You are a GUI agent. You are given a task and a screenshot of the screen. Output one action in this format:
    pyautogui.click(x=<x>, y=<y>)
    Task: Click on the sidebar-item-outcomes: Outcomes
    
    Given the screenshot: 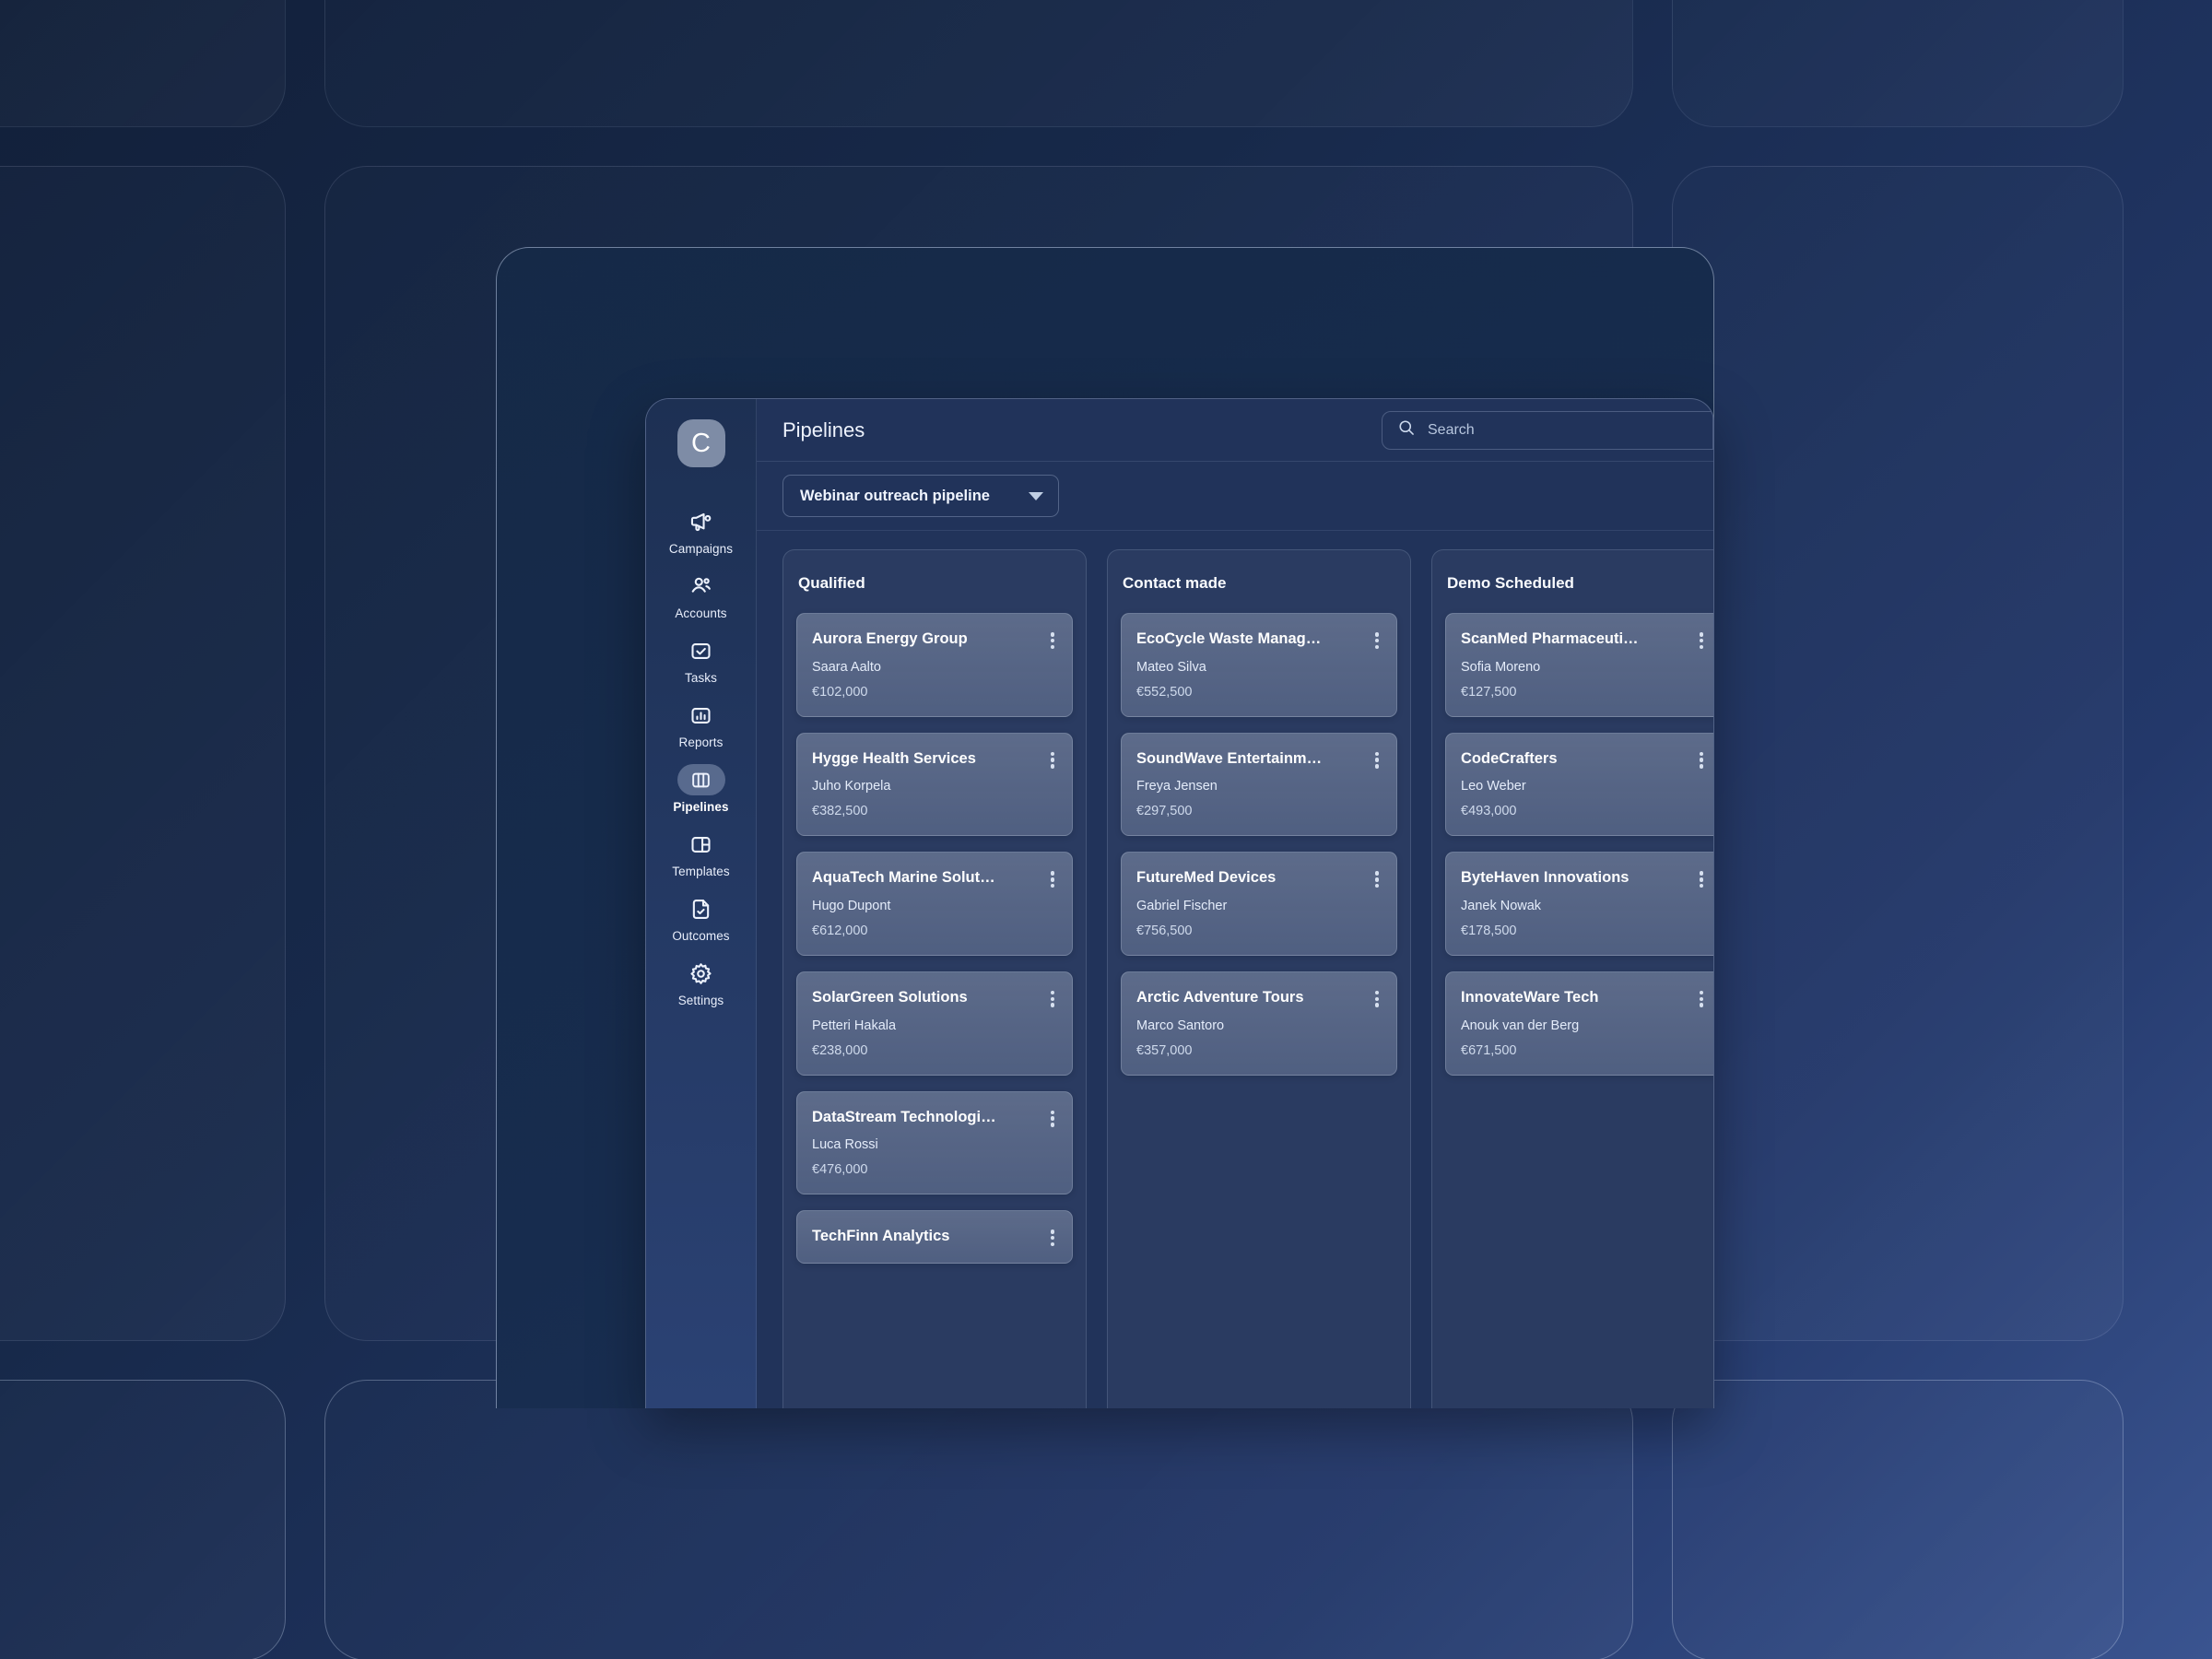 What is the action you would take?
    pyautogui.click(x=701, y=920)
    